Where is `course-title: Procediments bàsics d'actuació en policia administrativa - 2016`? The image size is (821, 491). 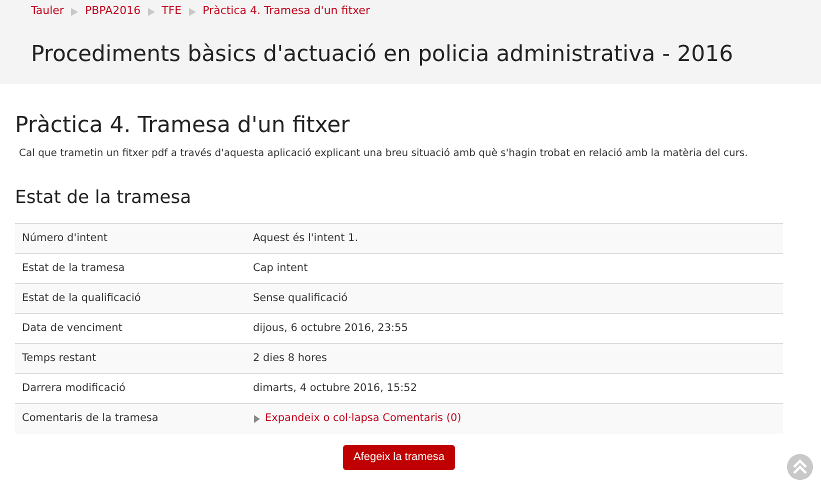
course-title: Procediments bàsics d'actuació en policia administrativa - 2016 is located at coordinates (382, 55).